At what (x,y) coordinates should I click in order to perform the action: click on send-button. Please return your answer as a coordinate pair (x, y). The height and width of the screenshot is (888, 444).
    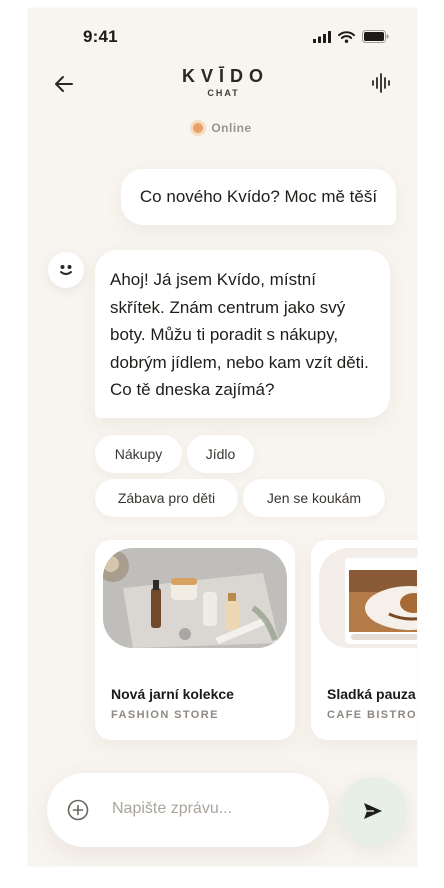
    Looking at the image, I should click on (373, 811).